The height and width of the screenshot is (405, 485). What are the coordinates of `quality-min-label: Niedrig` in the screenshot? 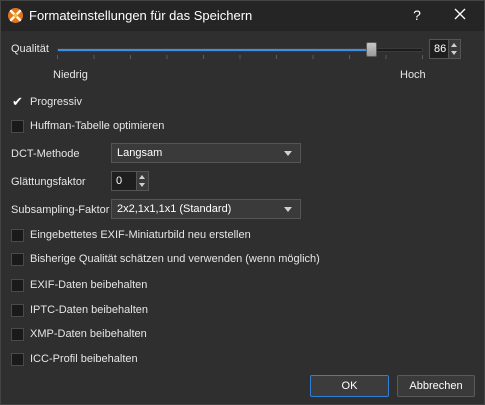 It's located at (70, 75).